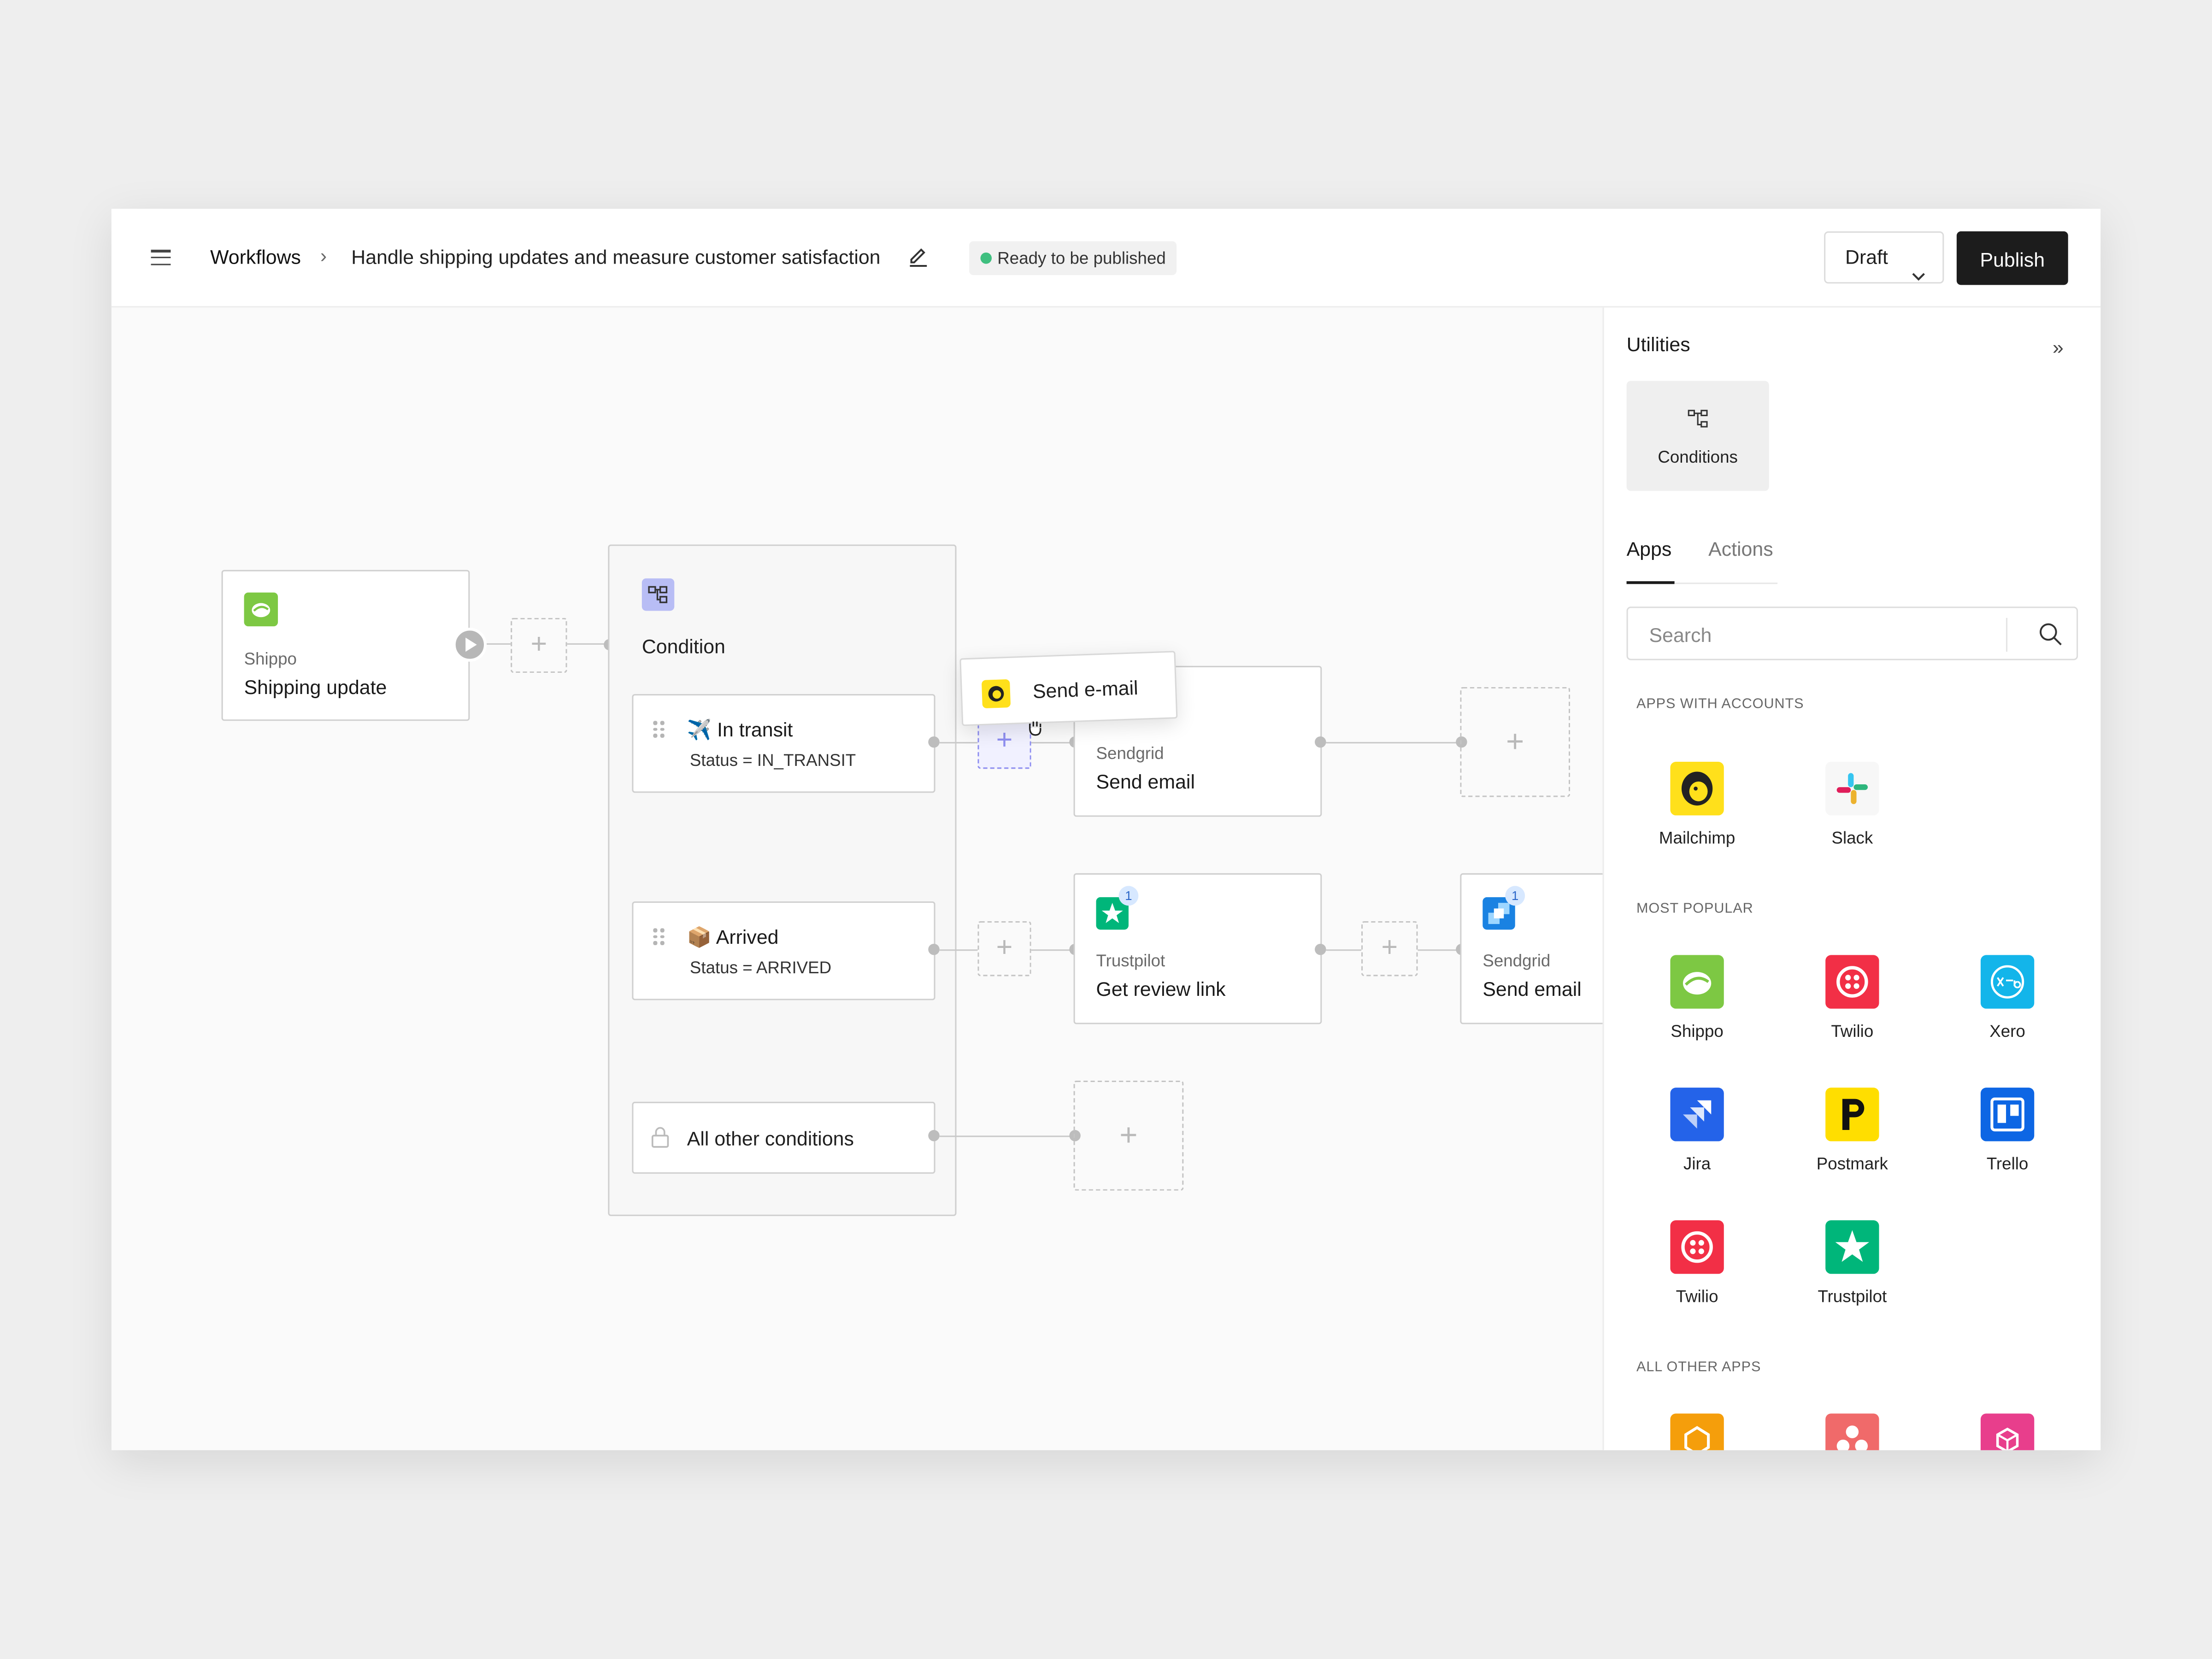  Describe the element at coordinates (755, 729) in the screenshot. I see `branch-label: In transit` at that location.